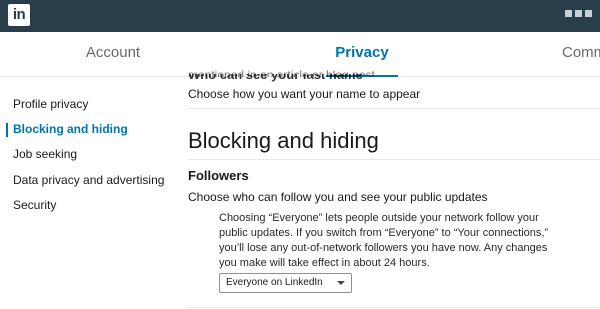  I want to click on sidebar-item-blocking-and-hiding: Blocking and hiding, so click(70, 129).